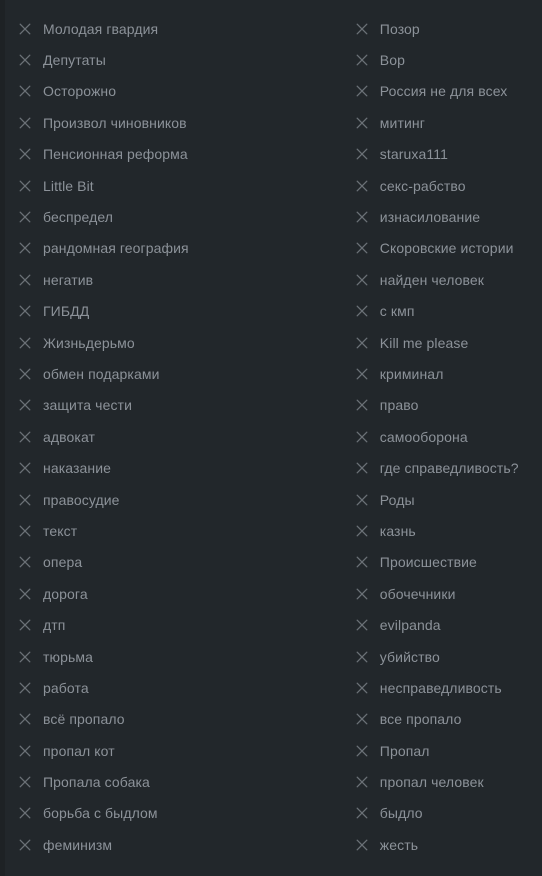 This screenshot has width=542, height=876. I want to click on tag-row: самооборона, so click(448, 436).